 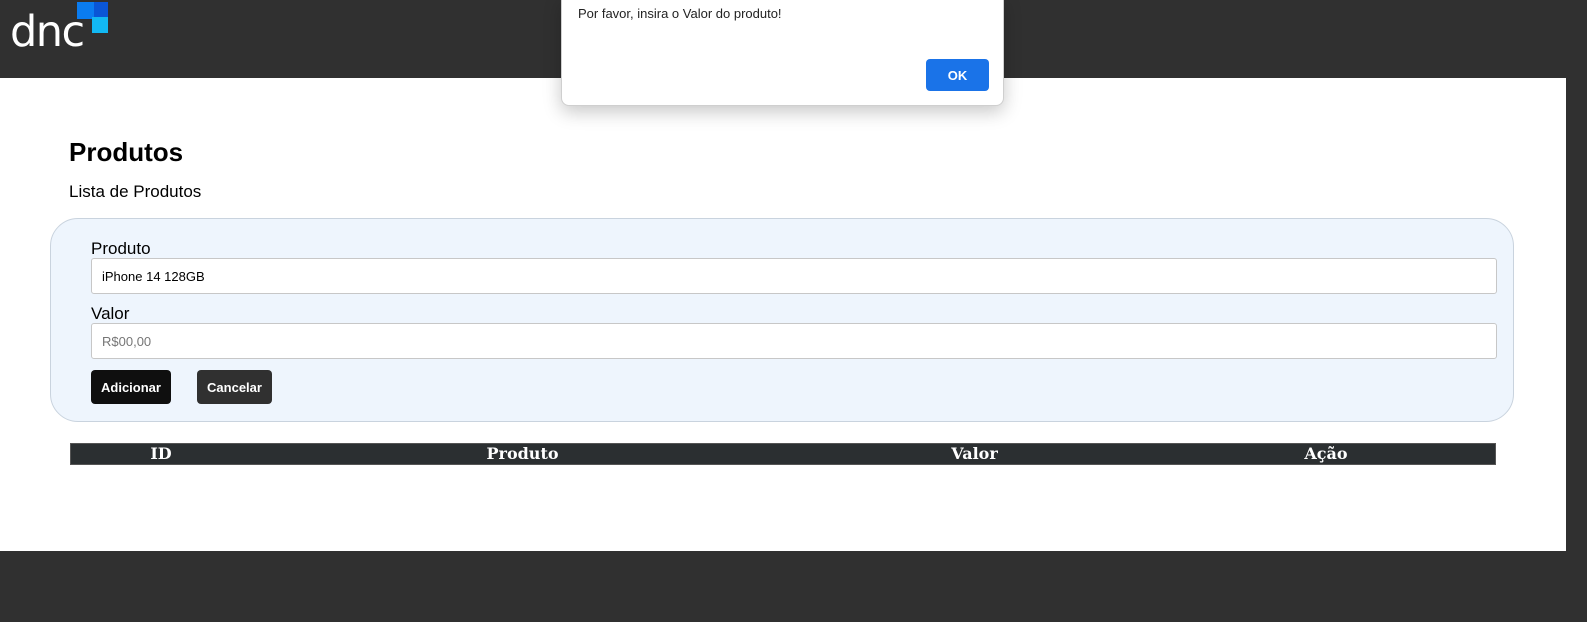 I want to click on column-header-acao: Ação, so click(x=1326, y=453).